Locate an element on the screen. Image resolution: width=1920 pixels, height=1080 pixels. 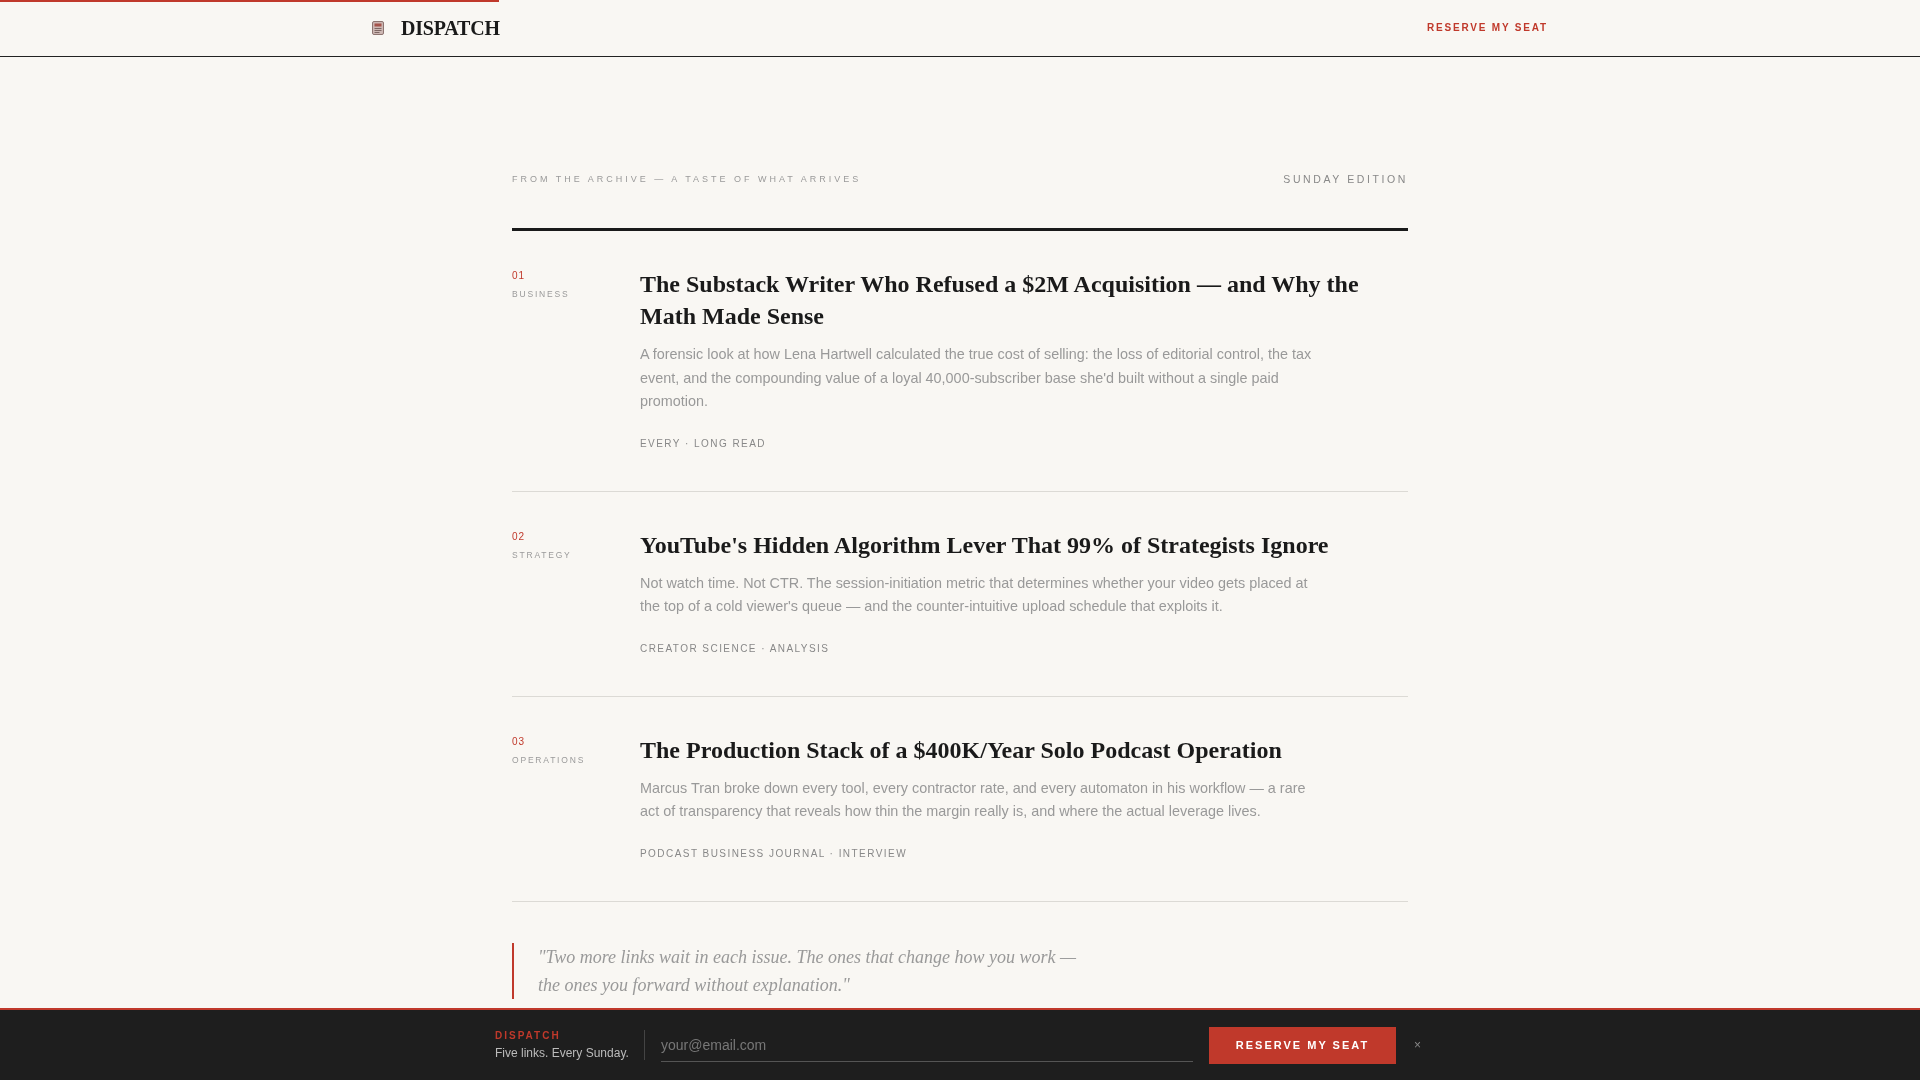
article-category: STRATEGY is located at coordinates (542, 554).